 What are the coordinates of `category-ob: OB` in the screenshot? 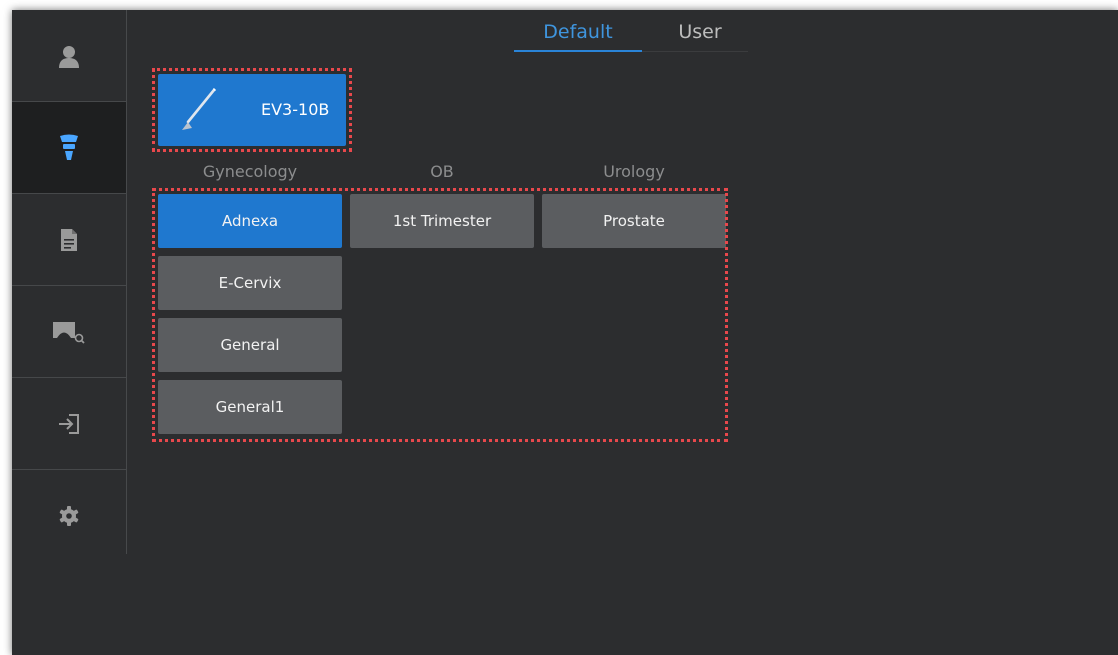 It's located at (442, 171).